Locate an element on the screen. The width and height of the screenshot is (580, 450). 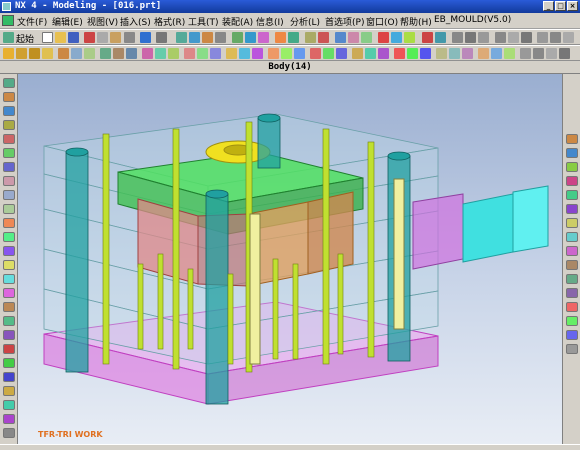
maximize-button: □ is located at coordinates (560, 6).